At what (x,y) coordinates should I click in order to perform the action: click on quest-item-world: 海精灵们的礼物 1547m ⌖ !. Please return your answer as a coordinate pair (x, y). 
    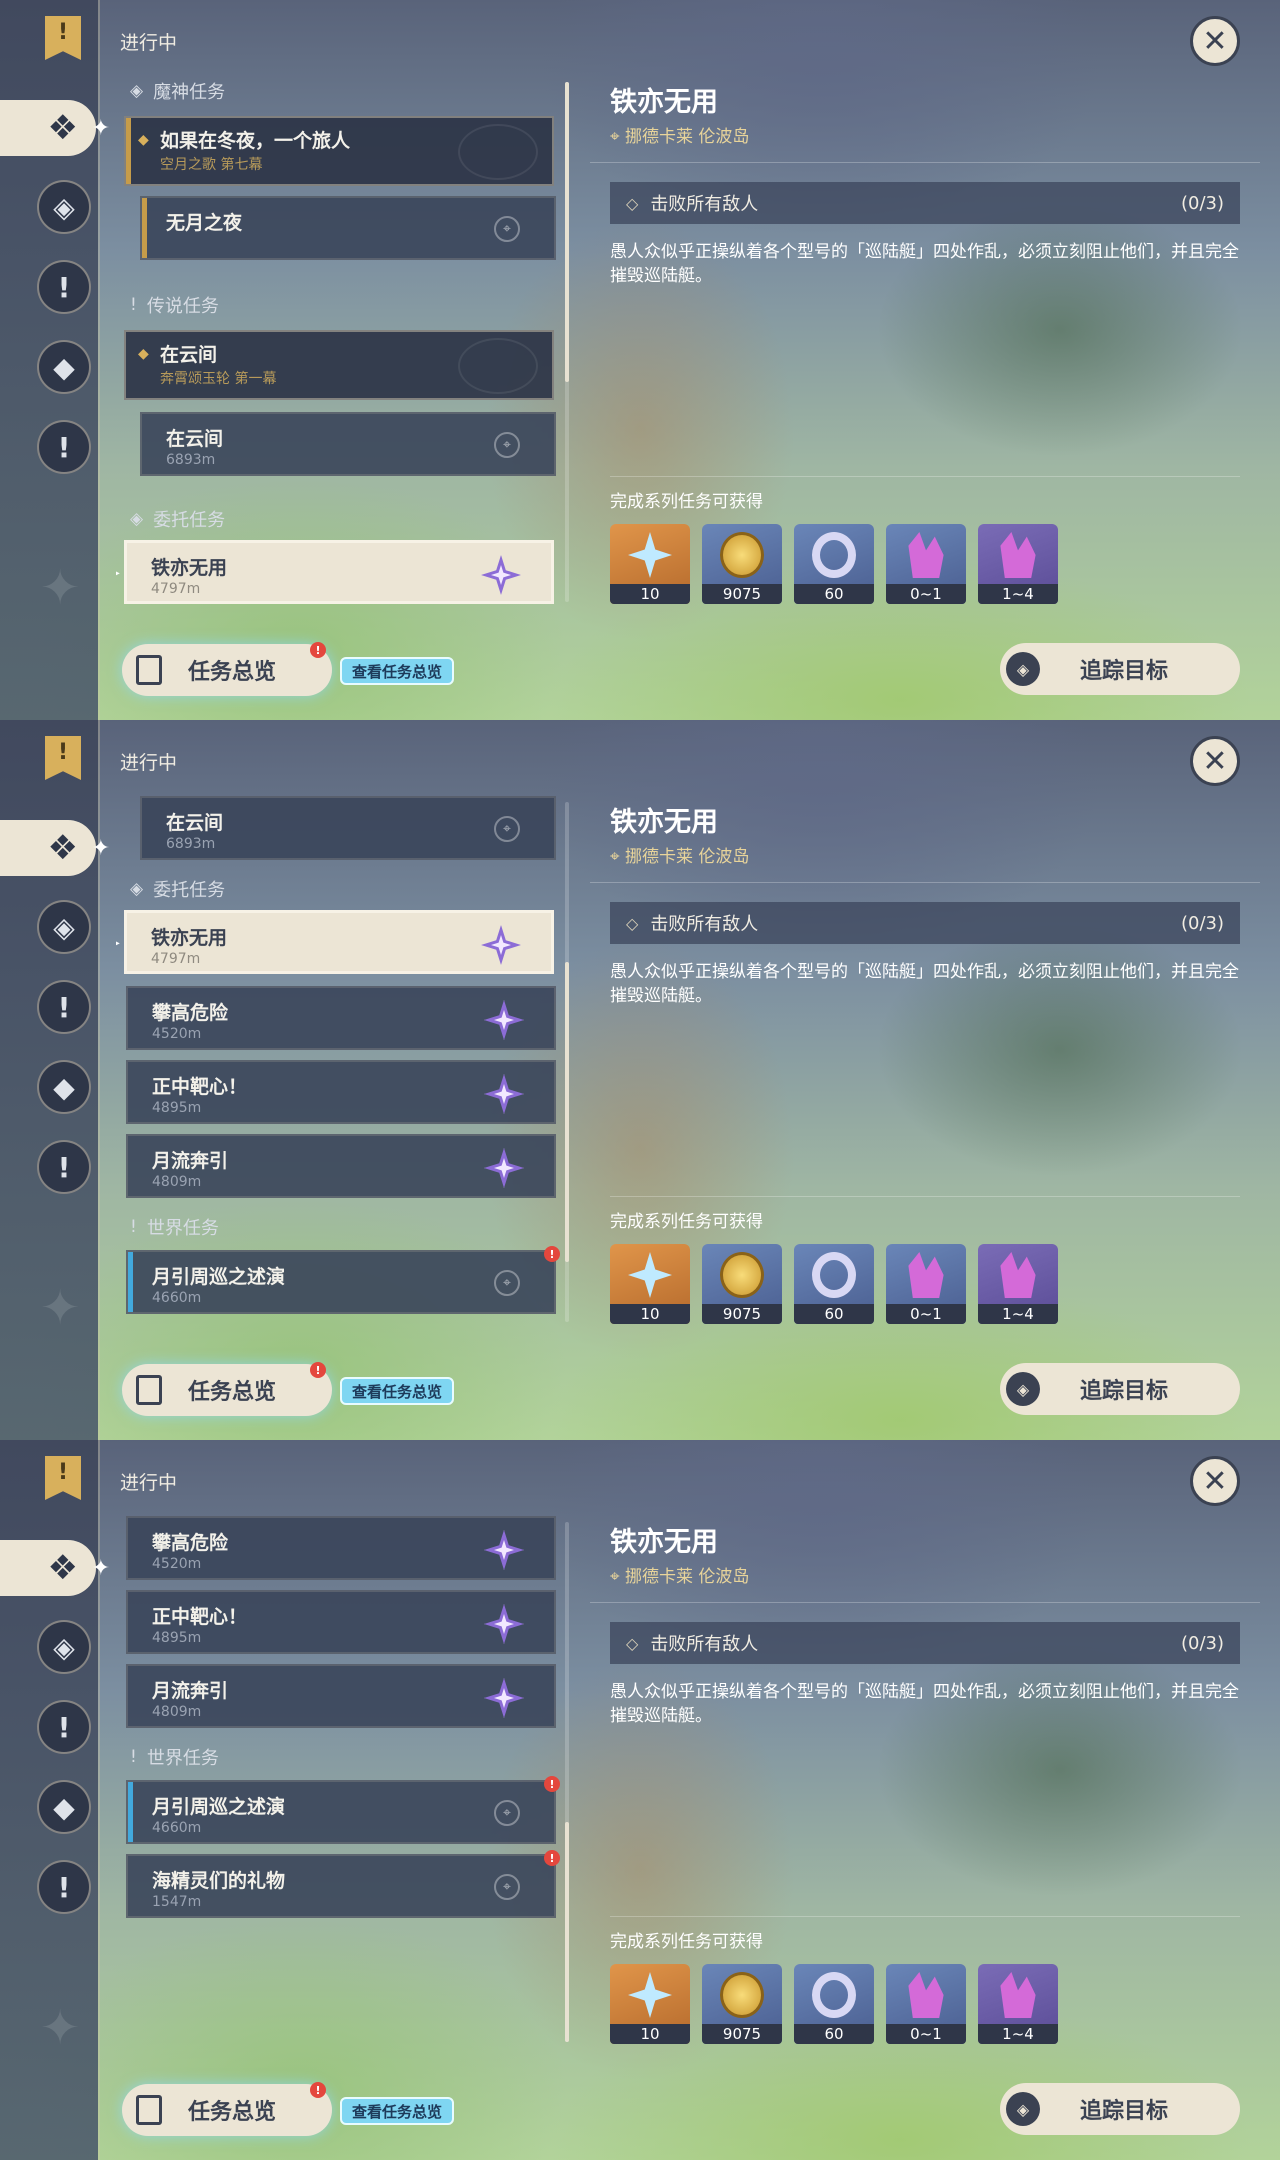
    Looking at the image, I should click on (343, 1884).